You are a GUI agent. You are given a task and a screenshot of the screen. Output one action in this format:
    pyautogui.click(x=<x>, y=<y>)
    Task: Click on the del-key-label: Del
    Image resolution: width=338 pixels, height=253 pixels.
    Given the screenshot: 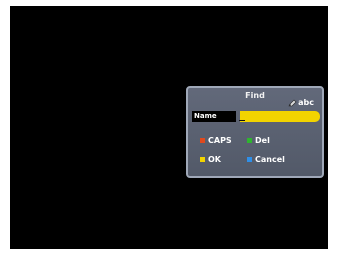 What is the action you would take?
    pyautogui.click(x=262, y=140)
    